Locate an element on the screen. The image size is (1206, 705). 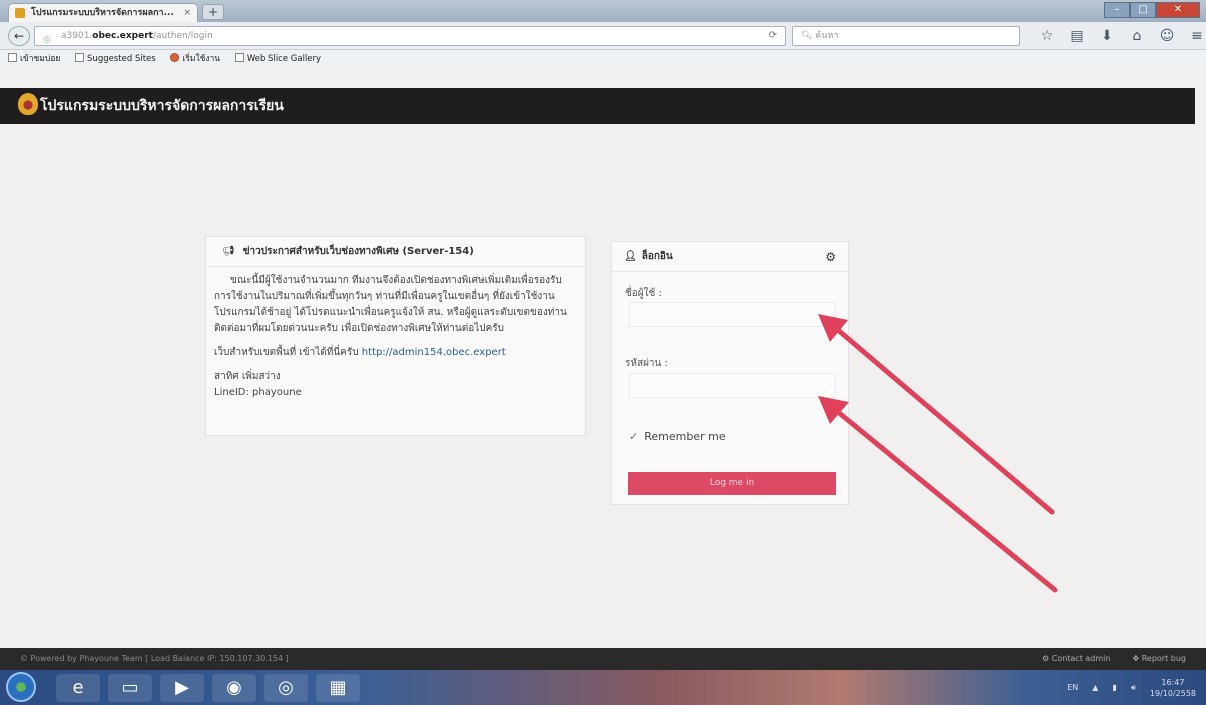
firefox-icon is located at coordinates (175, 57).